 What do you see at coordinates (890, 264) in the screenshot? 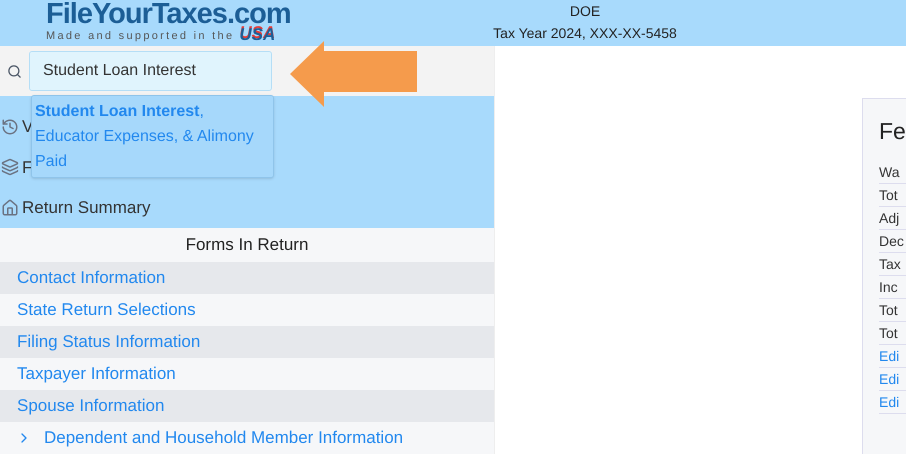
I see `summary-label: Tax` at bounding box center [890, 264].